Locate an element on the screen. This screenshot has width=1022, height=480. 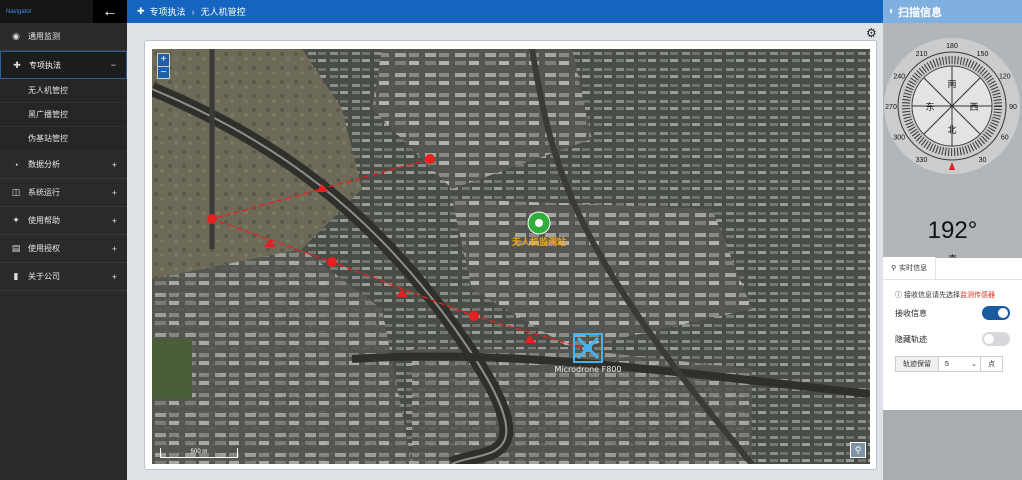
note-text: 接收信息请先选择 is located at coordinates (931, 295).